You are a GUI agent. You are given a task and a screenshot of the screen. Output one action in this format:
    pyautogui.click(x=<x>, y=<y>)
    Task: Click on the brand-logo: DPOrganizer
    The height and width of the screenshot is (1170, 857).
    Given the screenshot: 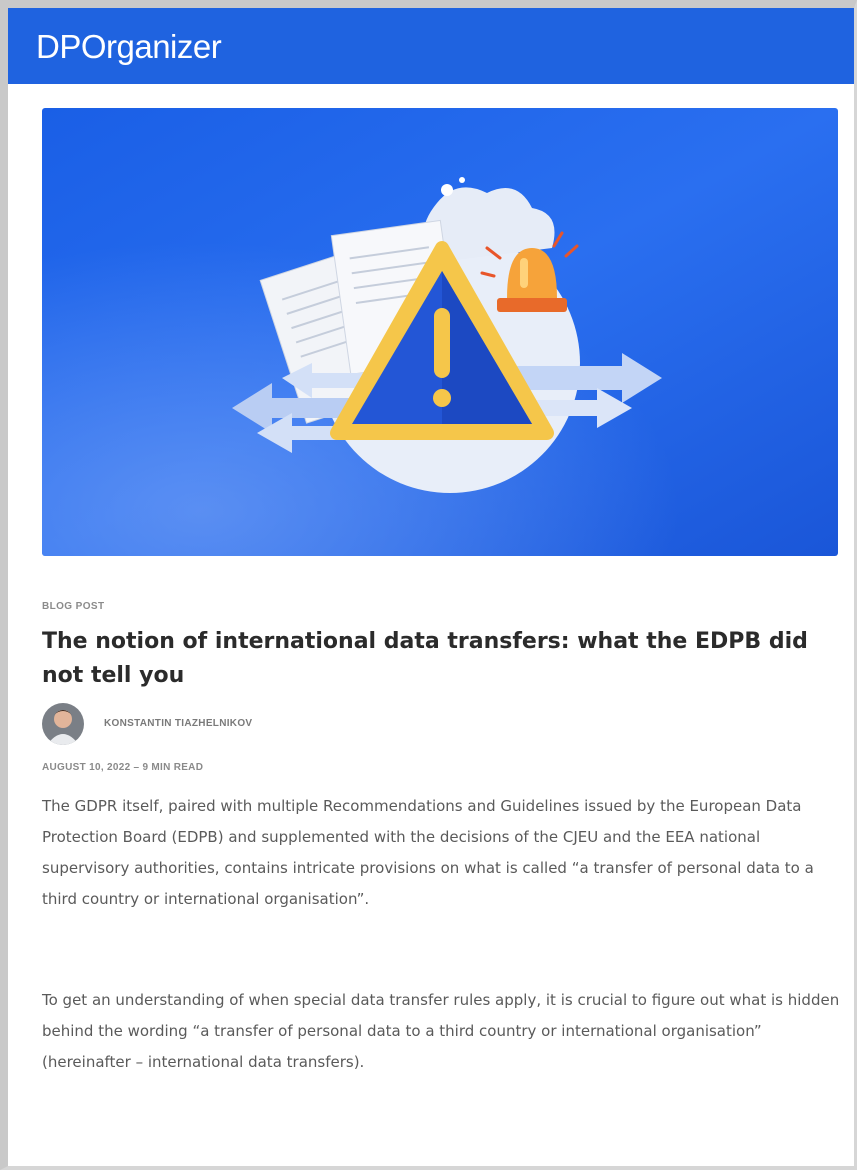 What is the action you would take?
    pyautogui.click(x=129, y=47)
    